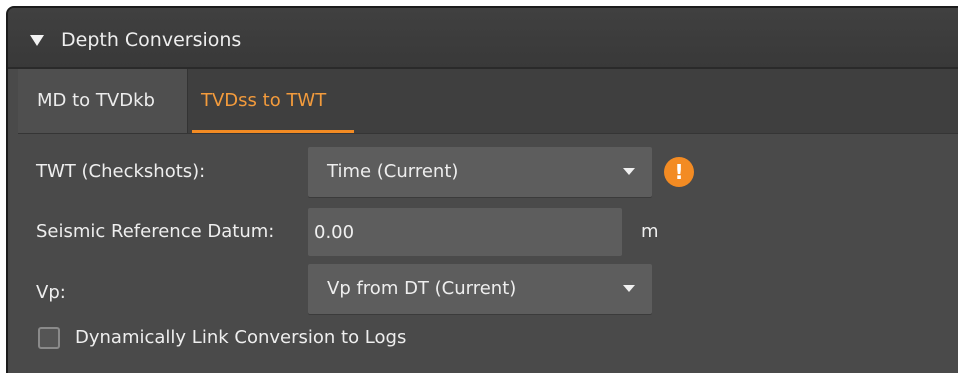  I want to click on vp-dropdown: Vp from DT (Current), so click(480, 289).